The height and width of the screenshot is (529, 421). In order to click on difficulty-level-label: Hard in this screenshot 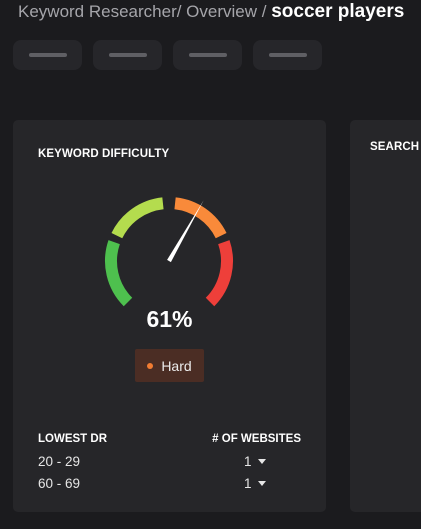, I will do `click(176, 365)`.